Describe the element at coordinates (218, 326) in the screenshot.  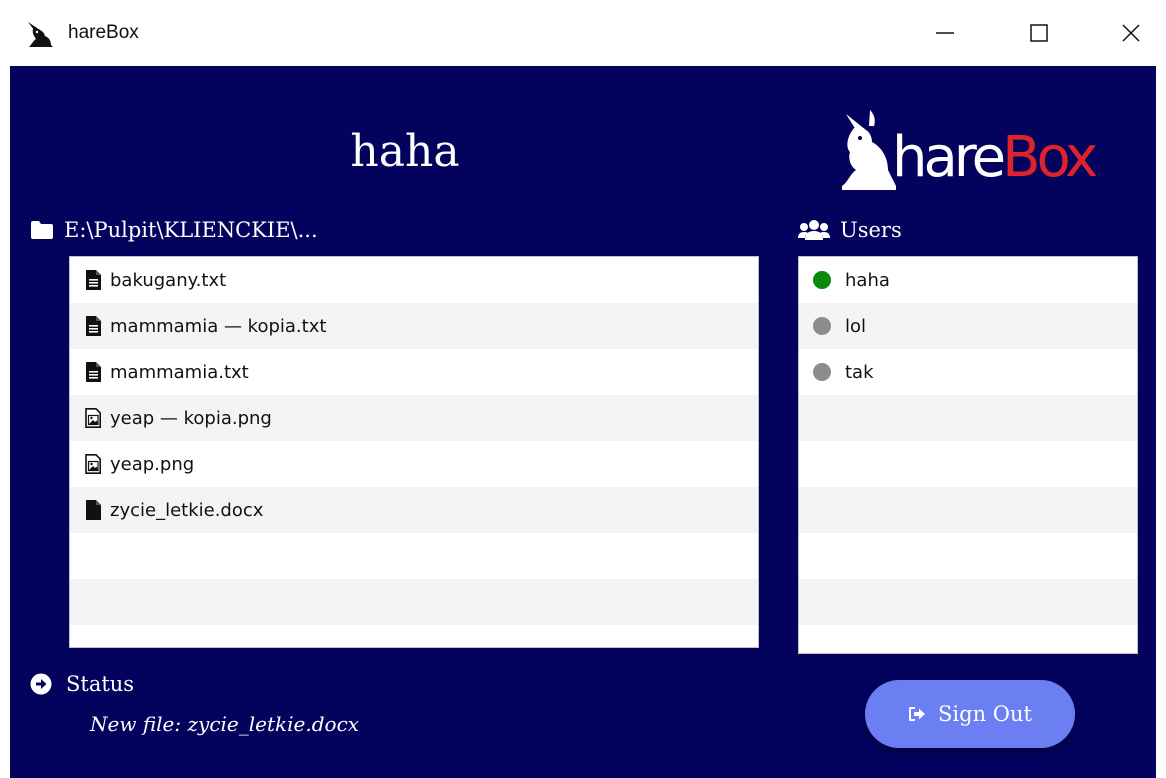
I see `file-name: mammamia — kopia.txt` at that location.